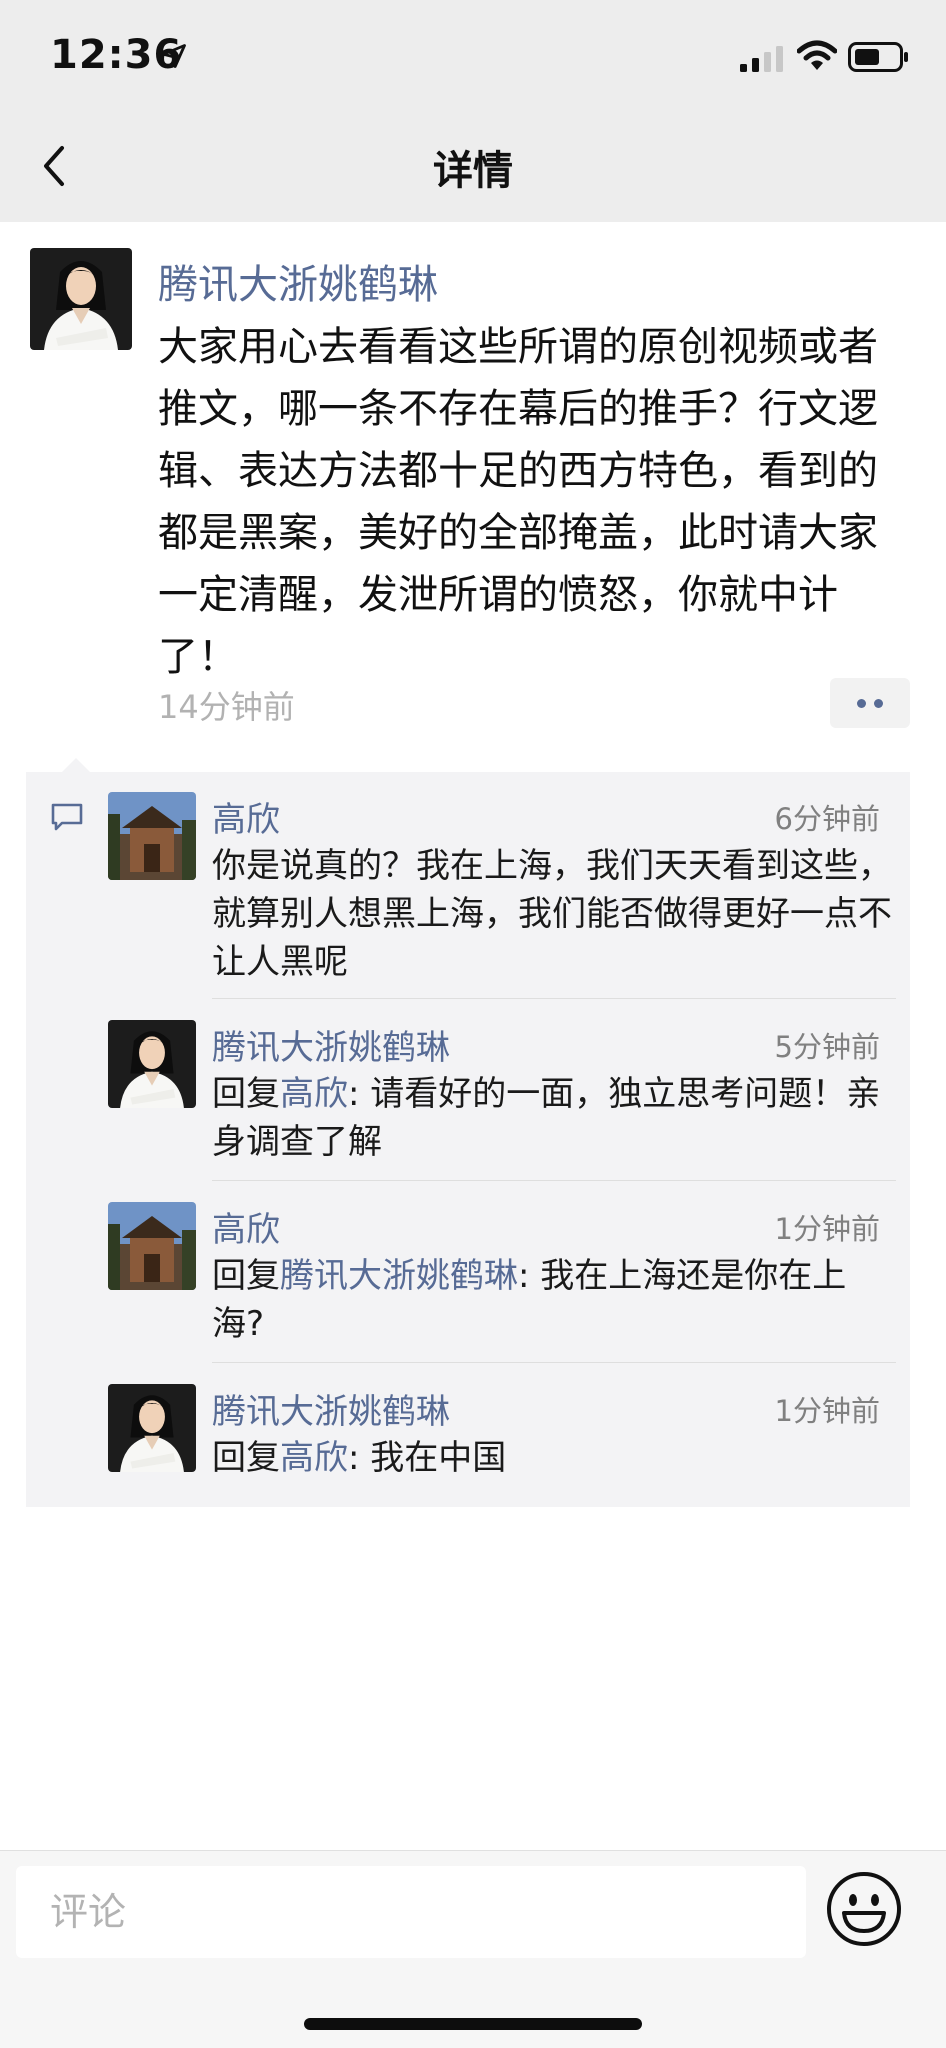  Describe the element at coordinates (473, 55) in the screenshot. I see `status-bar: 12:36` at that location.